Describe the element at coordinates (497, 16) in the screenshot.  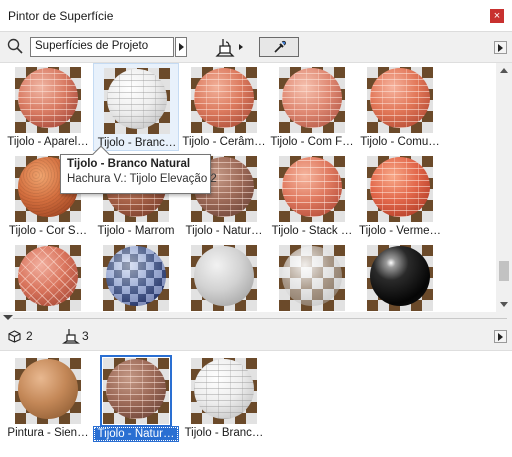
I see `close-button: ×` at that location.